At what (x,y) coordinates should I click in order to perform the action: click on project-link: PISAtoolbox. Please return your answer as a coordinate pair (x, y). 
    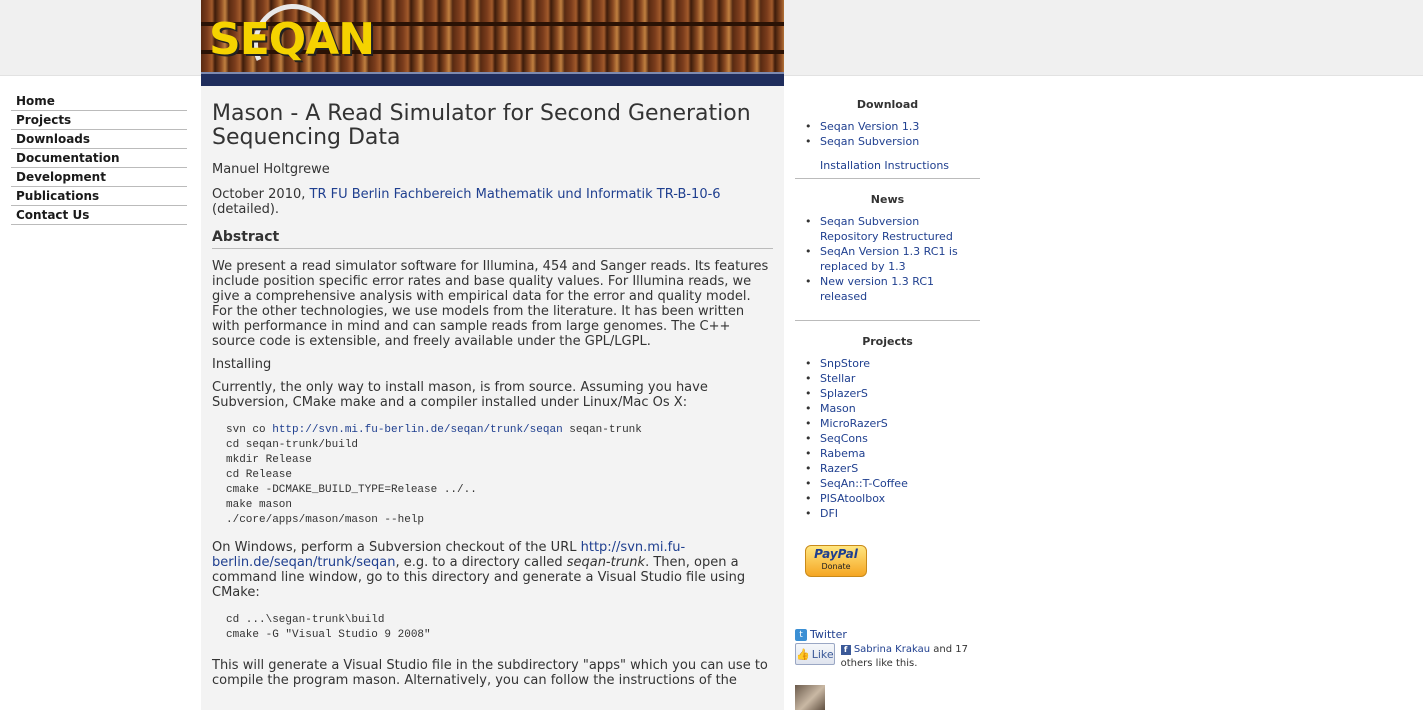
    Looking at the image, I should click on (852, 498).